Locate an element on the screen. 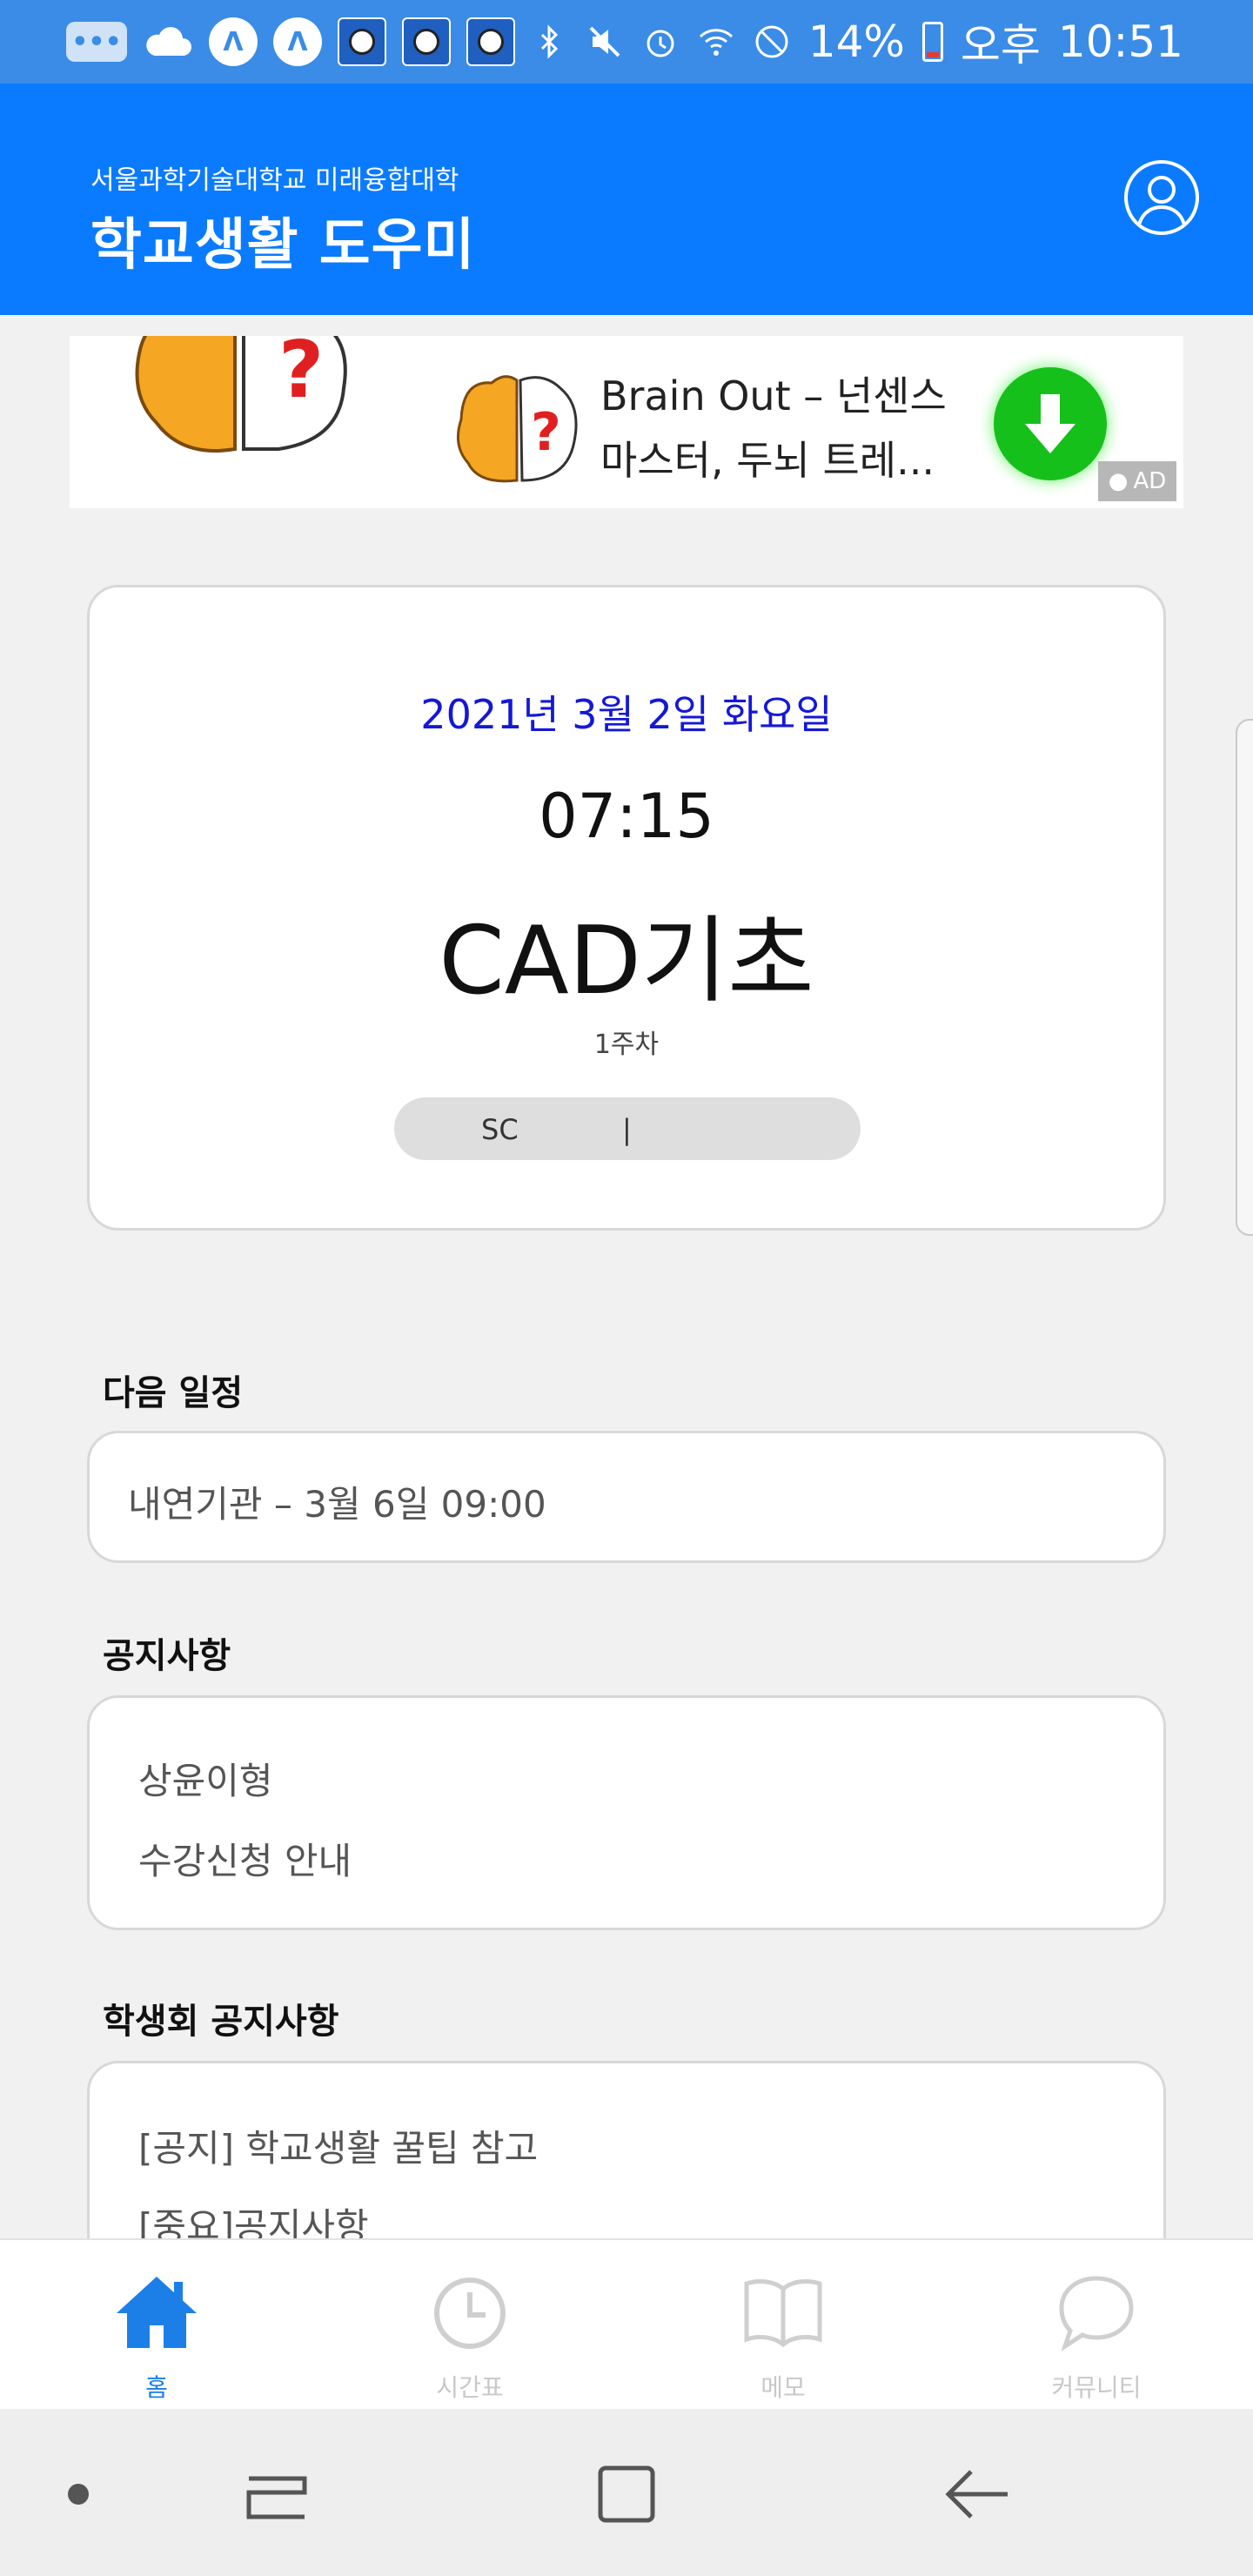  classroom-badge: SC | is located at coordinates (627, 1128).